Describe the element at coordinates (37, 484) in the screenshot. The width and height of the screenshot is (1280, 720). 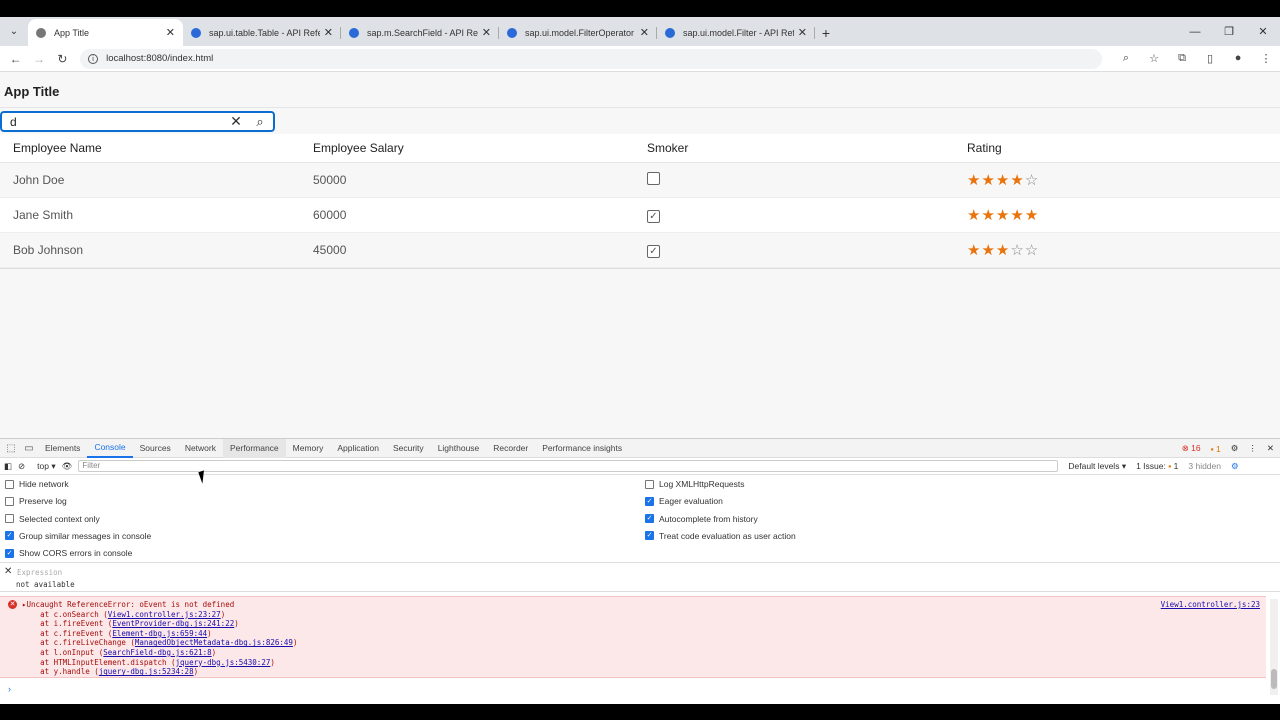
I see `console-option: Hide network` at that location.